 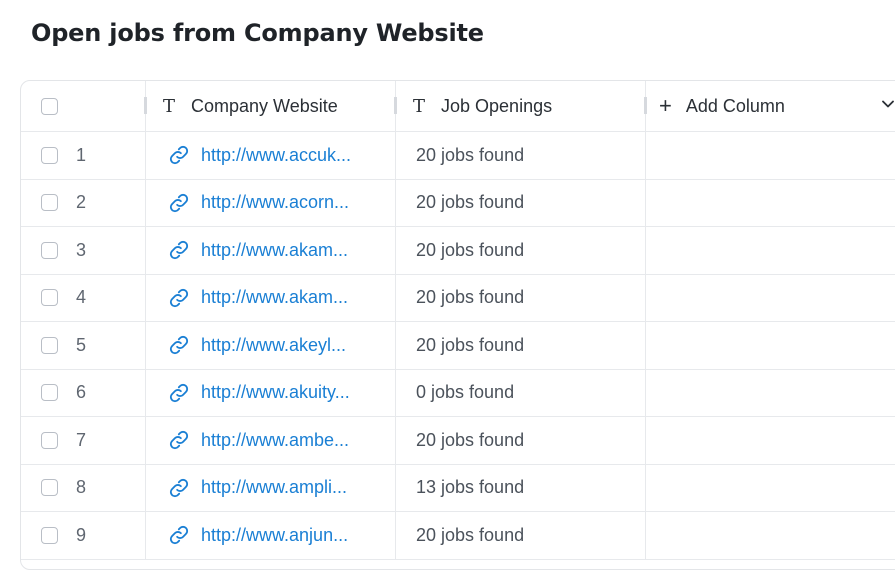 I want to click on row-number: 2, so click(x=81, y=202).